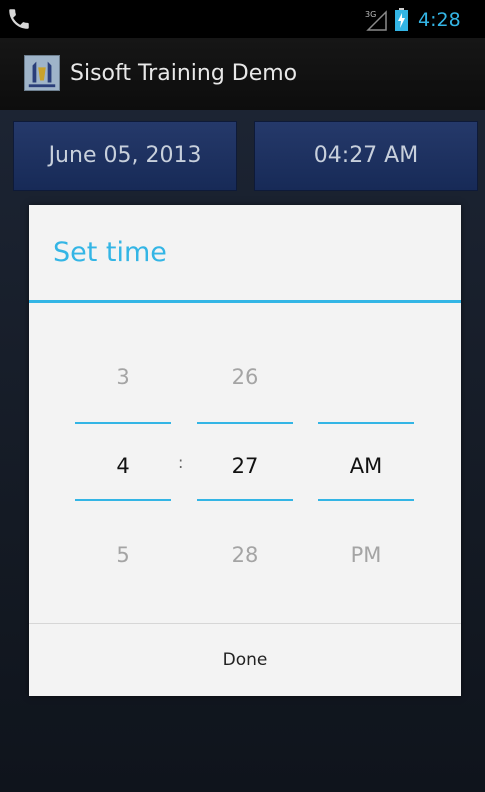 The height and width of the screenshot is (792, 485). What do you see at coordinates (123, 555) in the screenshot?
I see `hour-next: 5` at bounding box center [123, 555].